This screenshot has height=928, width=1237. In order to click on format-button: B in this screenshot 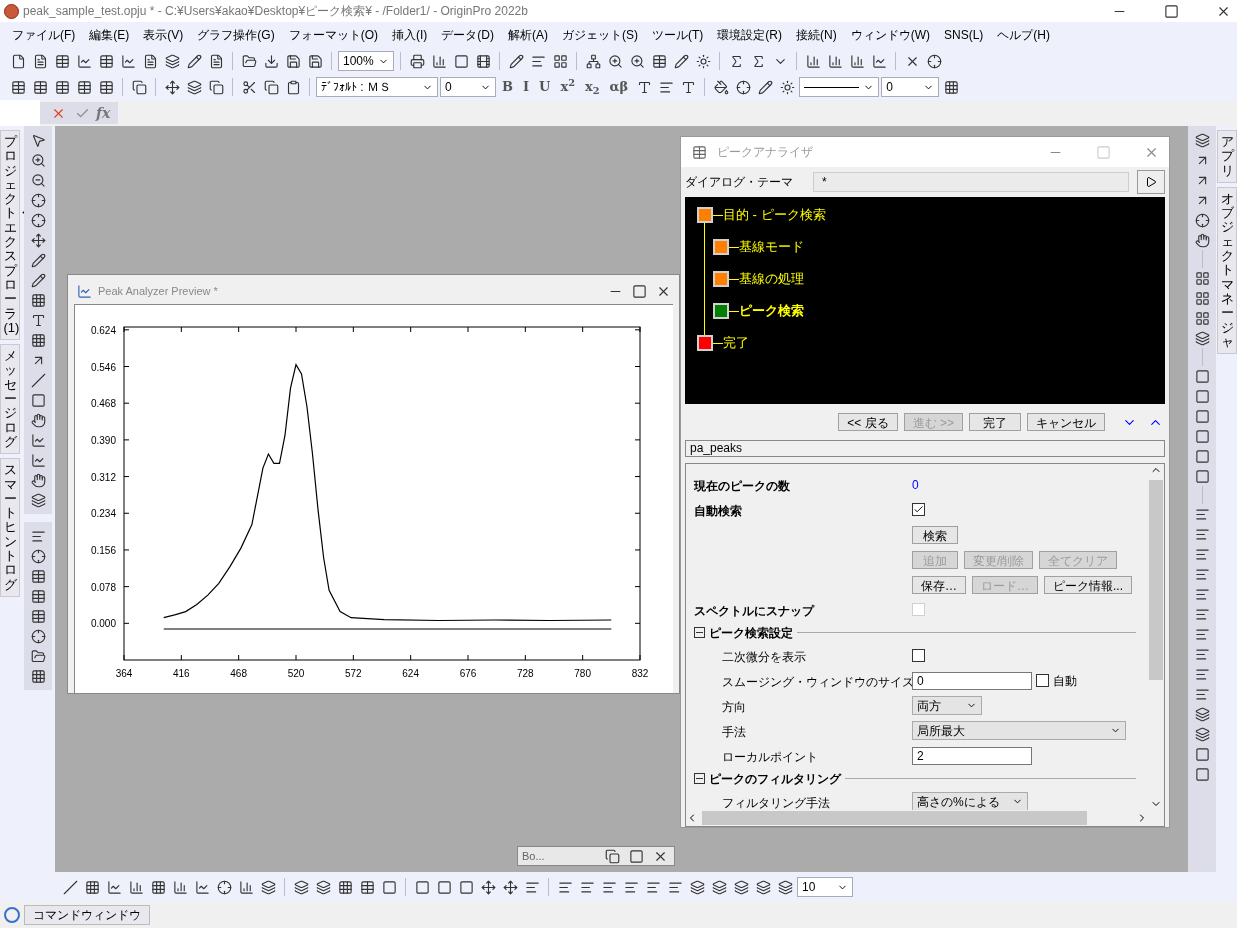, I will do `click(507, 87)`.